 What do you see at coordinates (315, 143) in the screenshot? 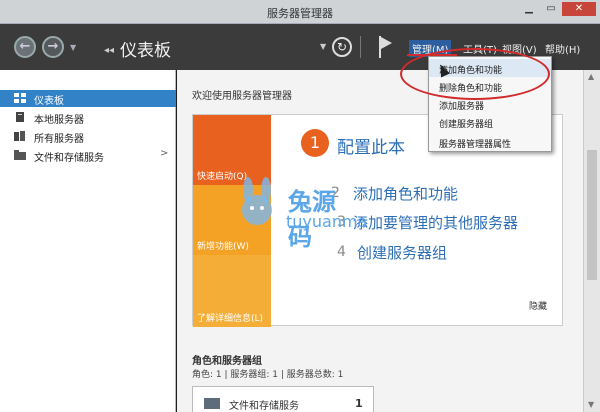
I see `step-number: 1` at bounding box center [315, 143].